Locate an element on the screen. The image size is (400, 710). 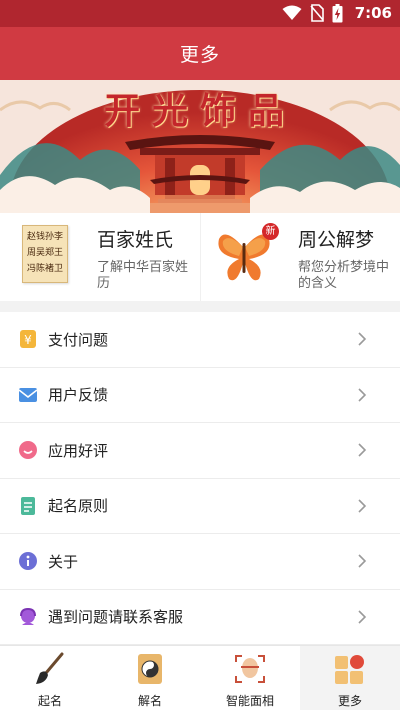
menu-item-payment: ¥ 支付问题 is located at coordinates (200, 340).